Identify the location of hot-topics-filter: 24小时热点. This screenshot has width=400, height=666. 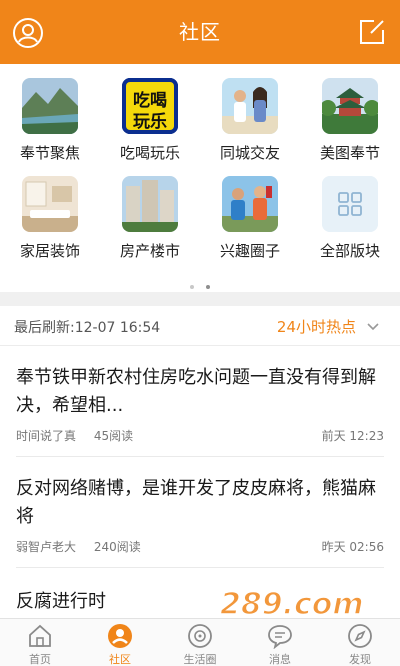
(316, 326).